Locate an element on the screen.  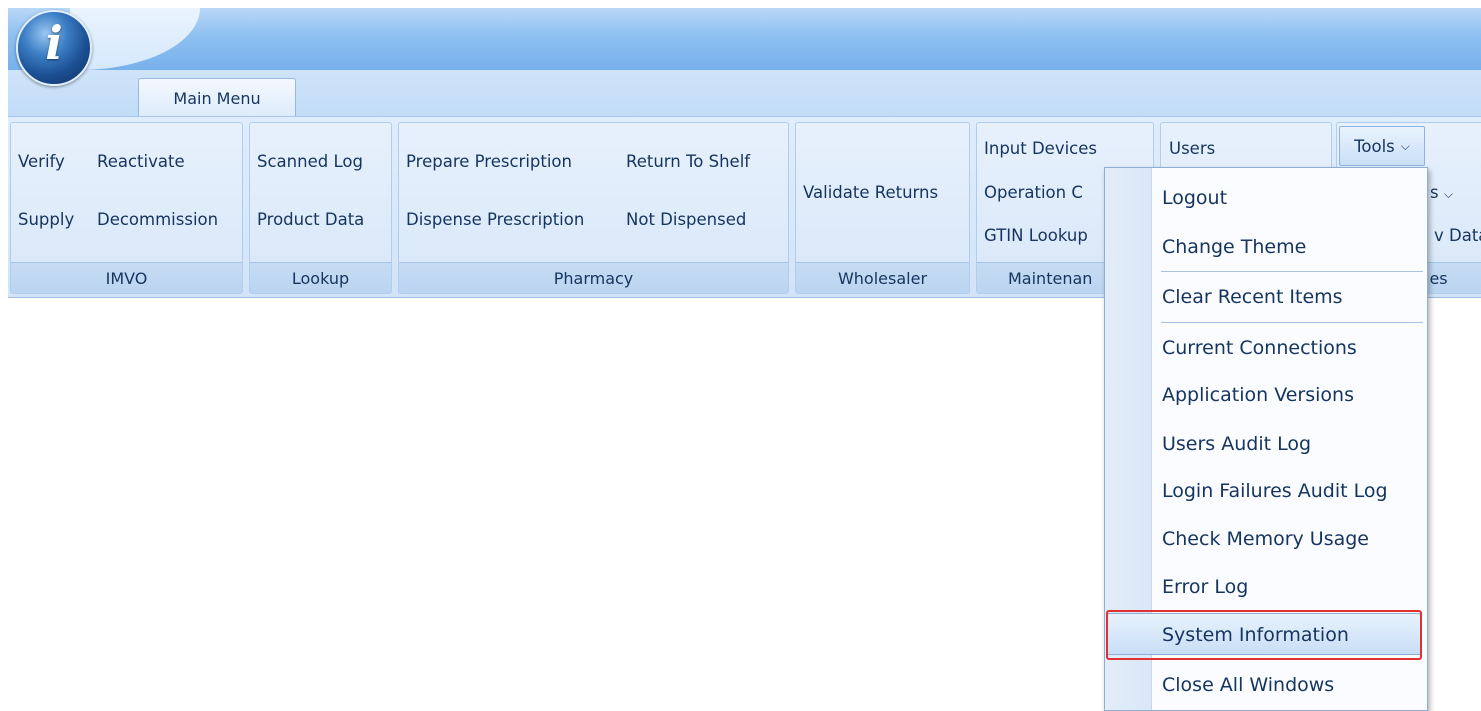
not-dispensed-button: Not Dispensed is located at coordinates (686, 219).